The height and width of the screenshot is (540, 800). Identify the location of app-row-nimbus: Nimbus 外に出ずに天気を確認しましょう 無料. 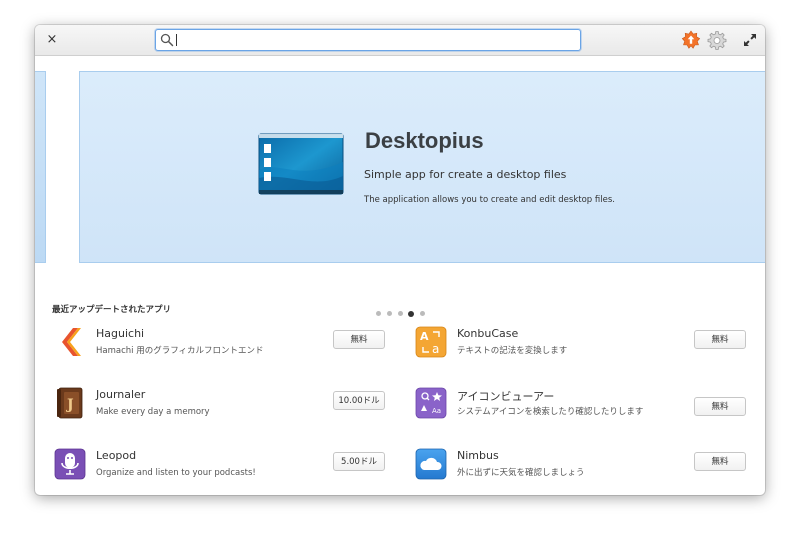
(587, 471).